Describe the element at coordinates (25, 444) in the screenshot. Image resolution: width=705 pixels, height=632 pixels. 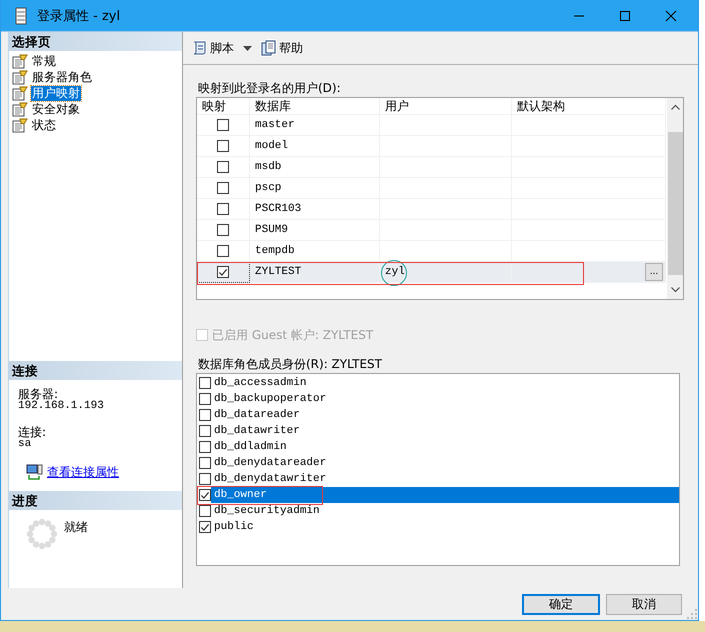
I see `login-value: sa` at that location.